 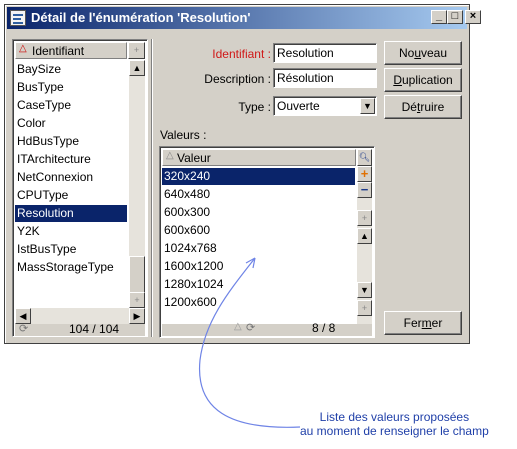 I want to click on annotation-line-1: Liste des valeurs proposées, so click(x=394, y=417).